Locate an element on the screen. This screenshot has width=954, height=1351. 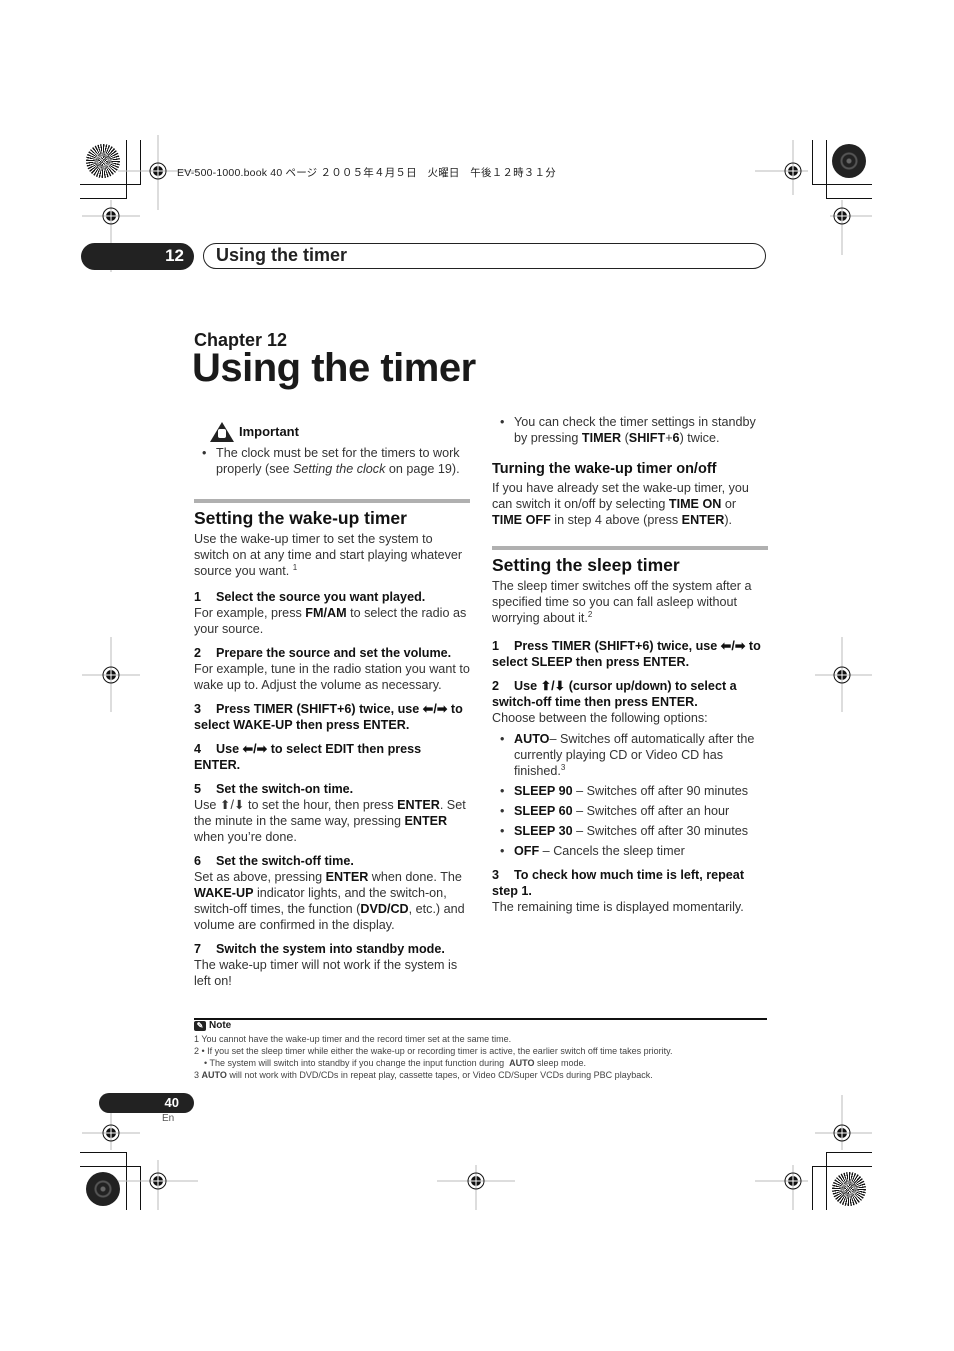
note-heading: ✎ Note is located at coordinates (212, 1025).